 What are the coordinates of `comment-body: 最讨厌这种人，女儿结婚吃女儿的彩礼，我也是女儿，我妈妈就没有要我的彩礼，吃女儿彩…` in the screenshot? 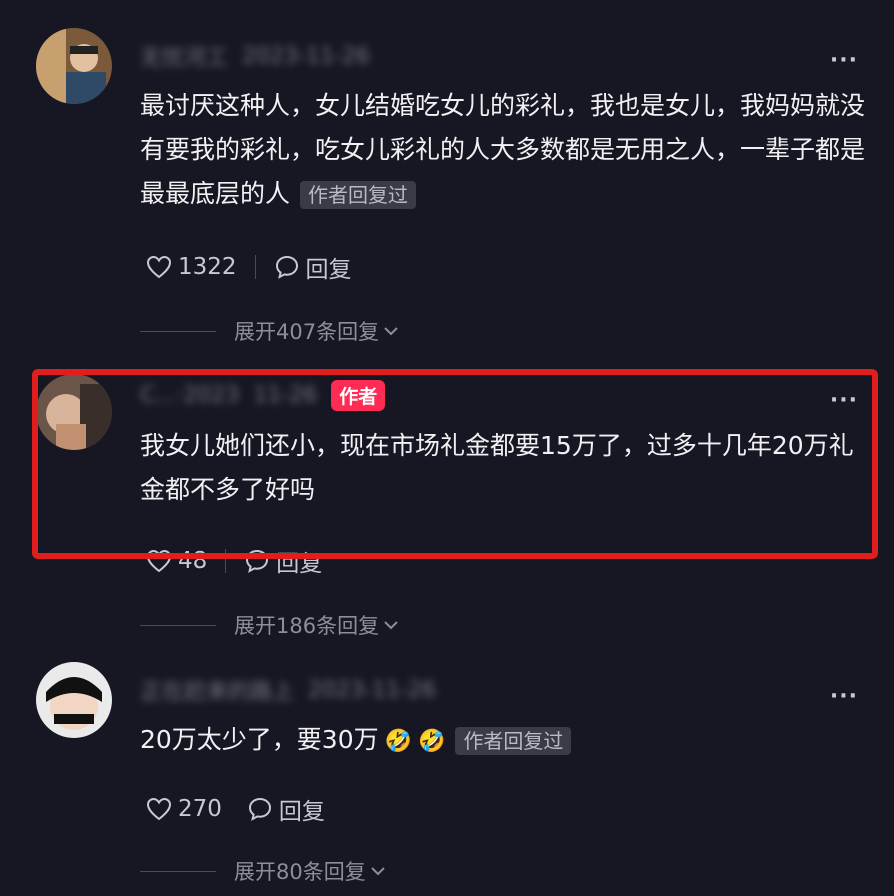 It's located at (503, 149).